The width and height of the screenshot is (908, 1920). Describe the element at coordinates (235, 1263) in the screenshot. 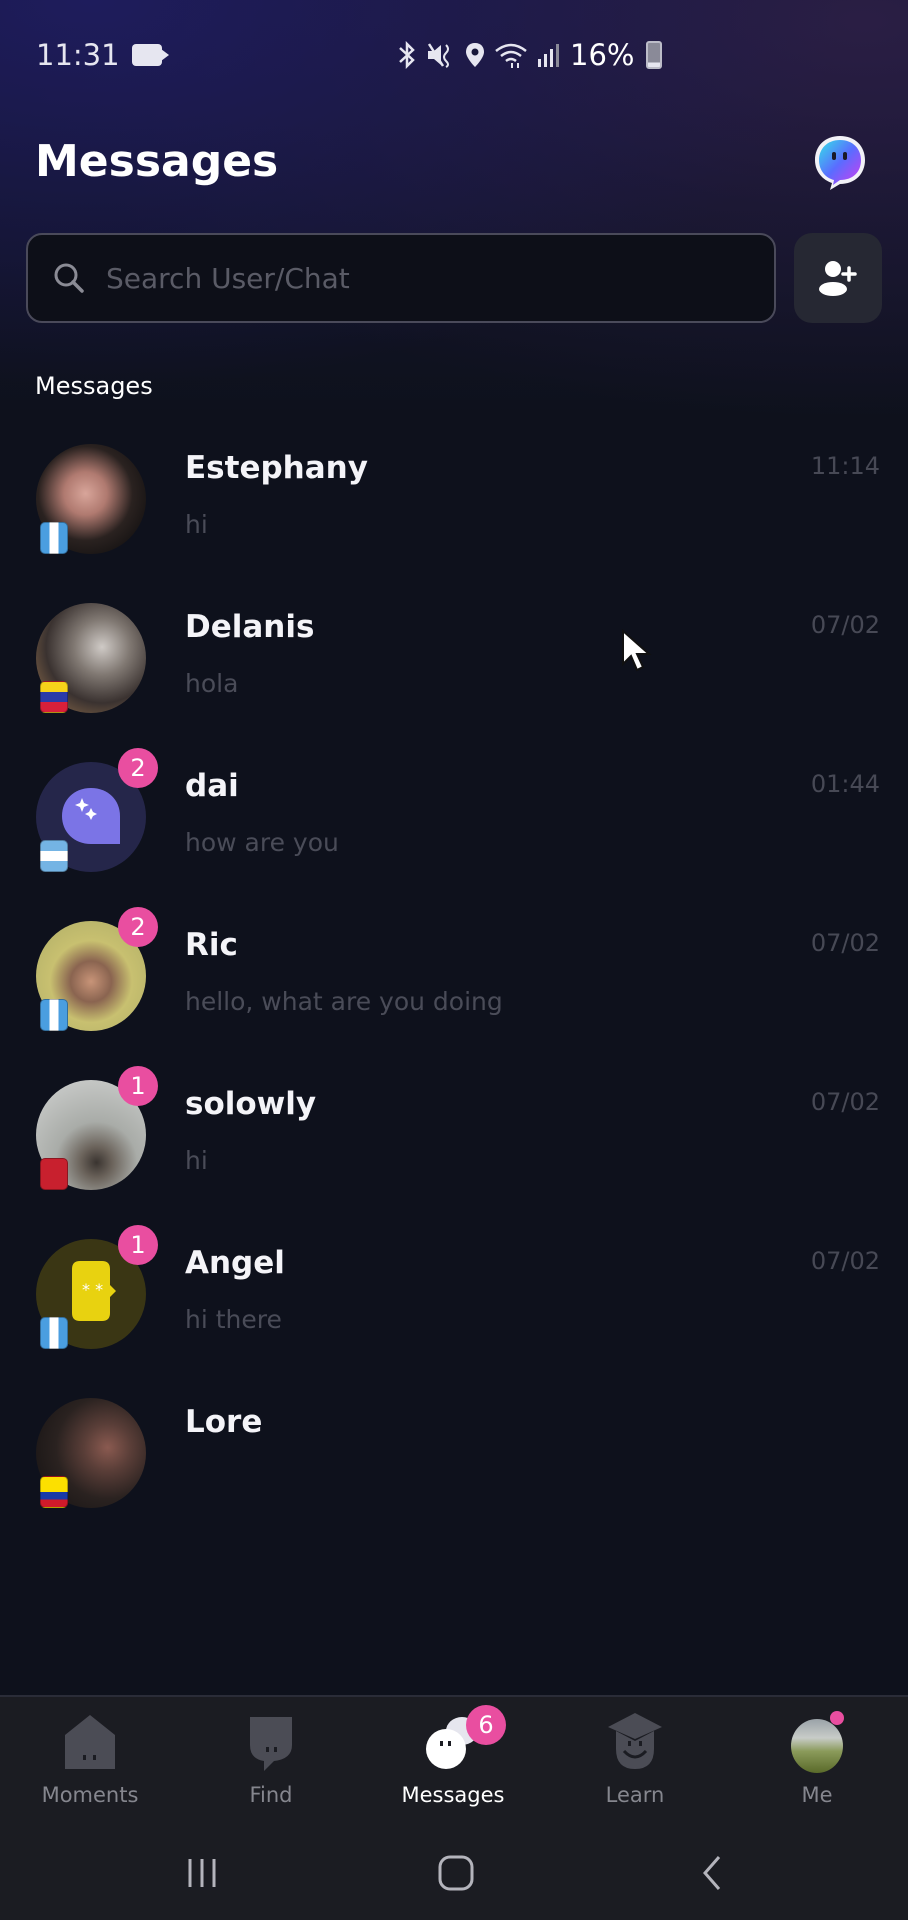

I see `chat-name: Angel` at that location.